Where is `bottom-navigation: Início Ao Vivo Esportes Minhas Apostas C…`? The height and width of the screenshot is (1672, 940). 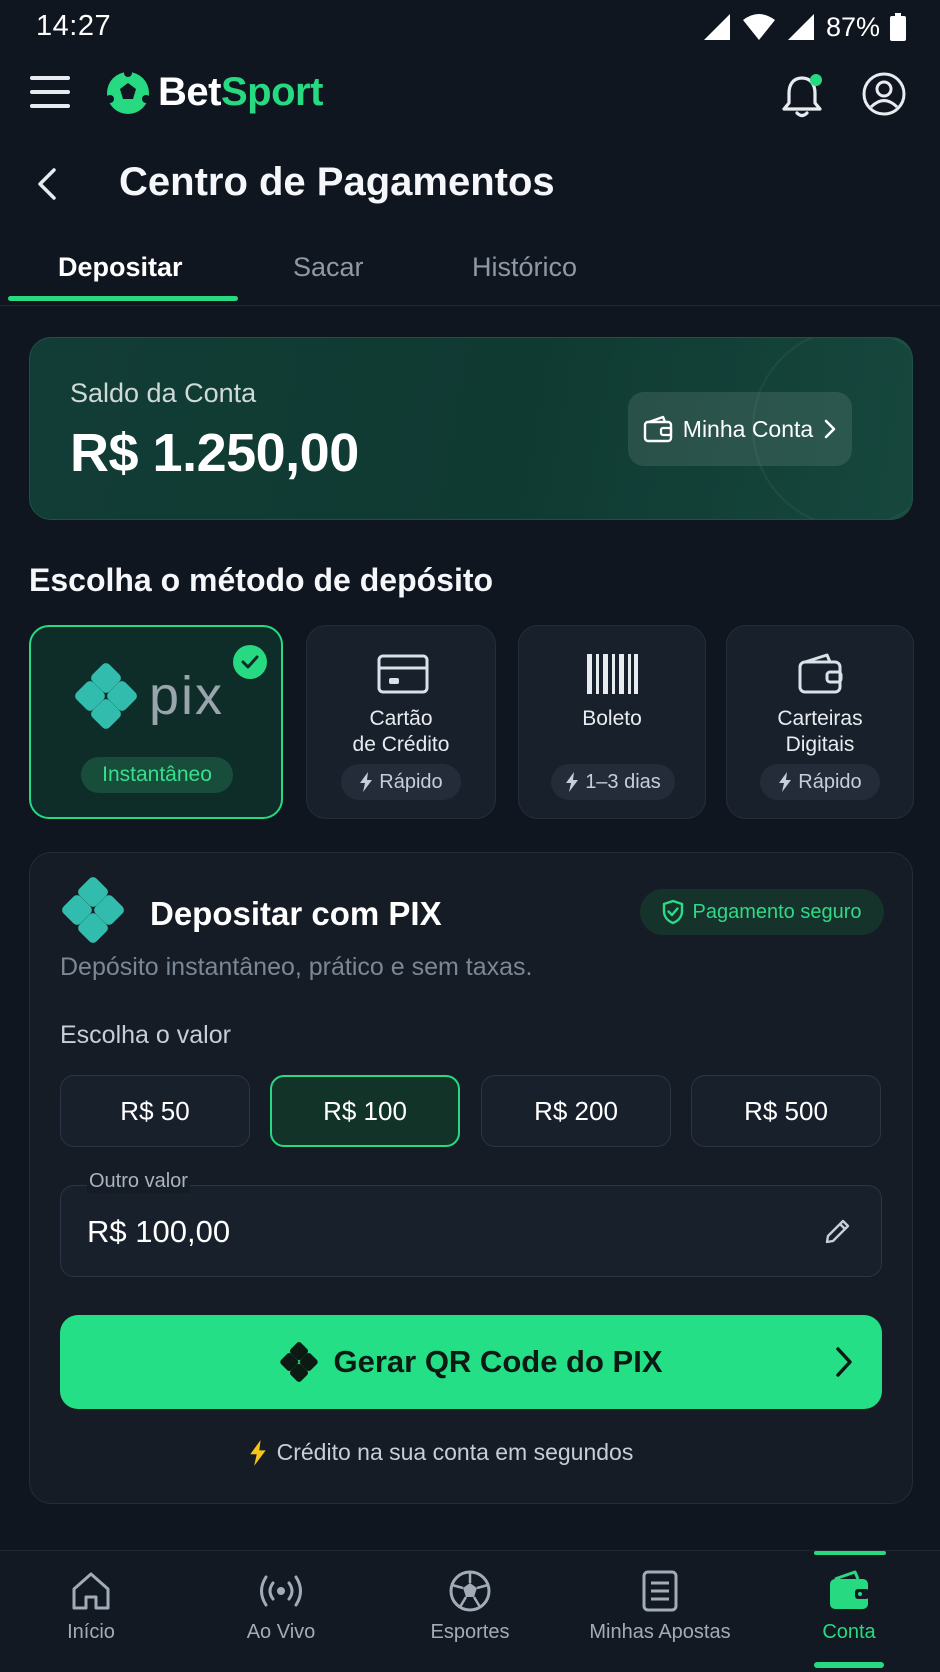
bottom-navigation: Início Ao Vivo Esportes Minhas Apostas C… is located at coordinates (470, 1611).